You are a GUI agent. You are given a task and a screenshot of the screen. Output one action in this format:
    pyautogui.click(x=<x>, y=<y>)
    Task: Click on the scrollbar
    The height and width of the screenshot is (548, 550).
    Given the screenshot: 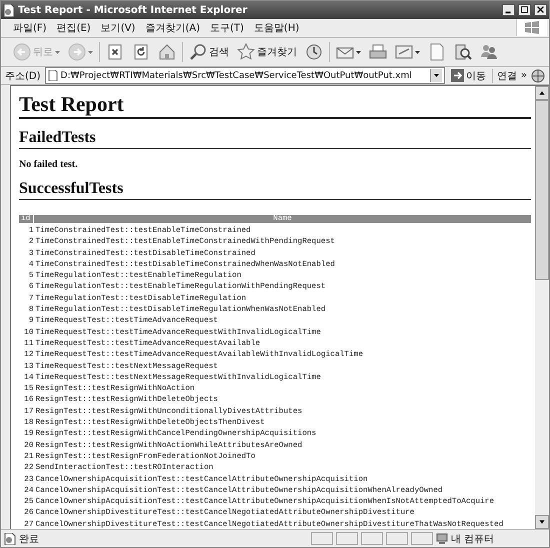 What is the action you would take?
    pyautogui.click(x=542, y=307)
    